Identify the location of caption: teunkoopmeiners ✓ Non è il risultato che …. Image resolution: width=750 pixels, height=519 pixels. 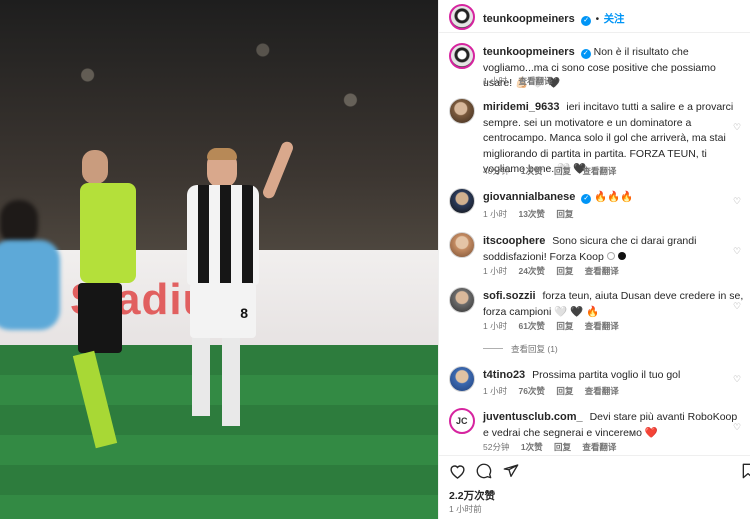
(594, 68).